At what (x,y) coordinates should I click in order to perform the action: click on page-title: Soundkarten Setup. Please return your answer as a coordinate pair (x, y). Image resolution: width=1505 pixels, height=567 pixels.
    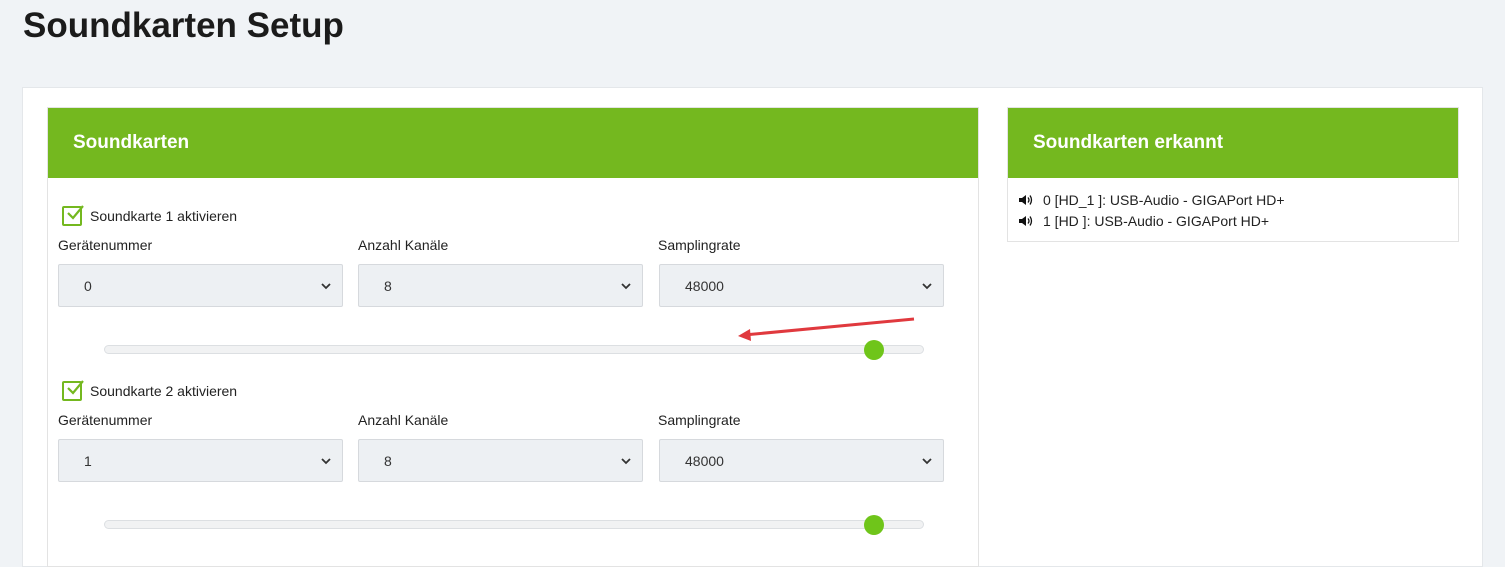
    Looking at the image, I should click on (183, 25).